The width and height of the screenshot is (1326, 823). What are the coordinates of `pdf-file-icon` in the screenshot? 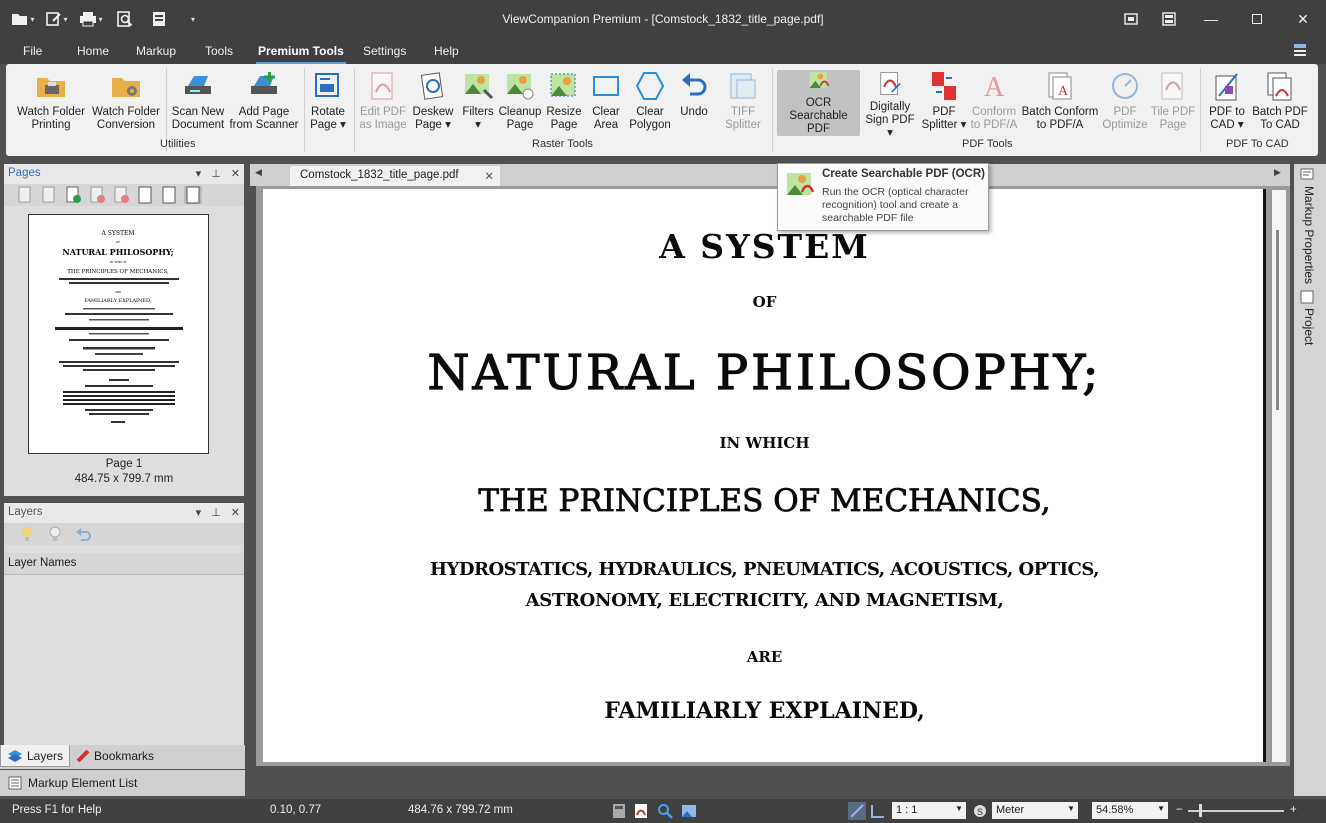 It's located at (641, 811).